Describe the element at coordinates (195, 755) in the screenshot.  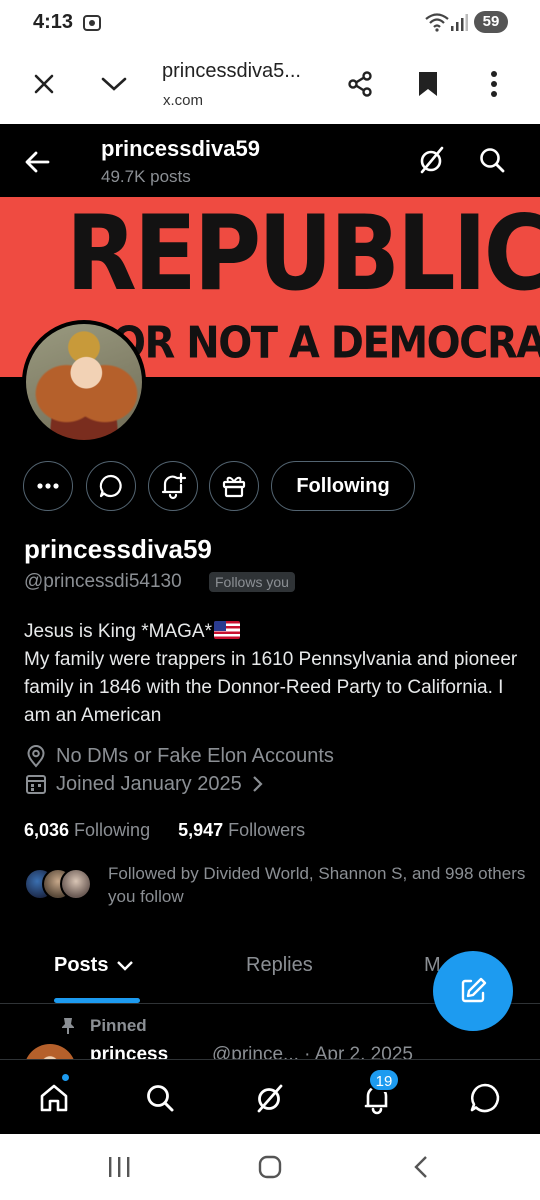
I see `location-text: No DMs or Fake Elon Accounts` at that location.